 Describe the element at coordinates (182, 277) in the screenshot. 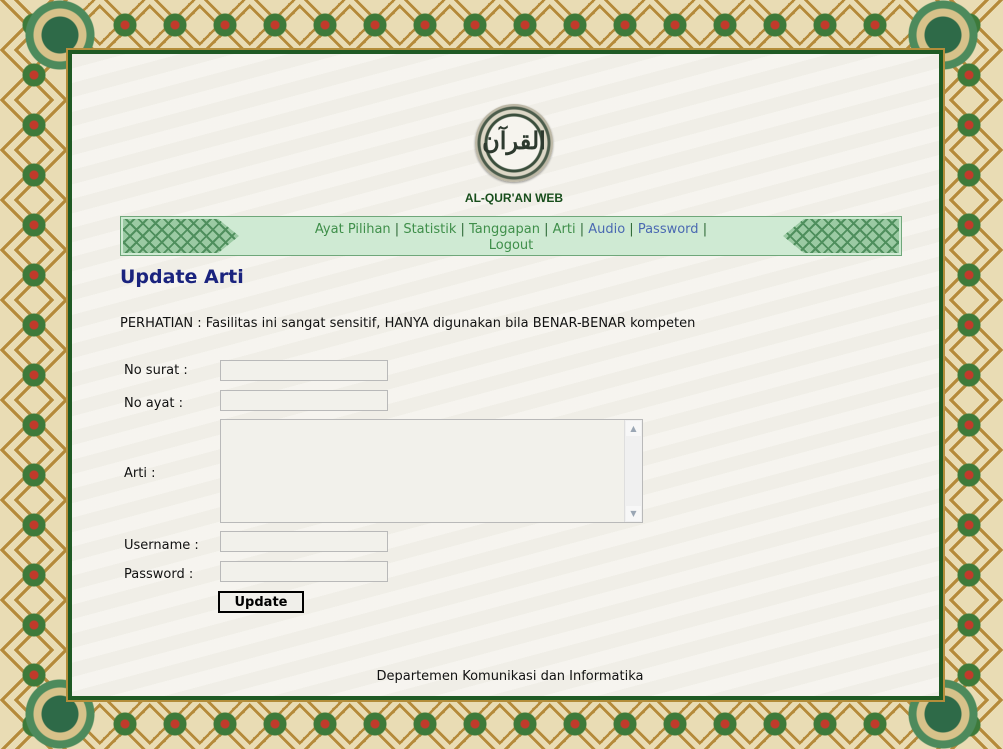

I see `page-title: Update Arti` at that location.